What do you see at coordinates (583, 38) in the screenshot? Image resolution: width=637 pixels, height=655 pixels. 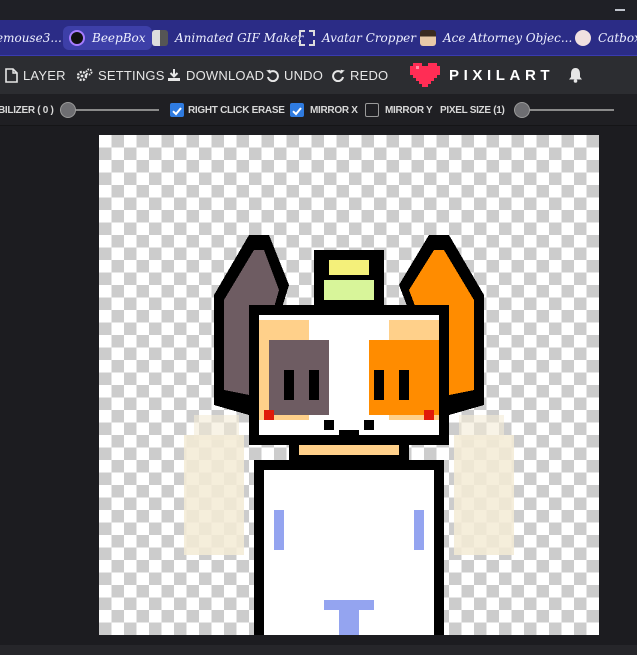 I see `catbox-icon` at bounding box center [583, 38].